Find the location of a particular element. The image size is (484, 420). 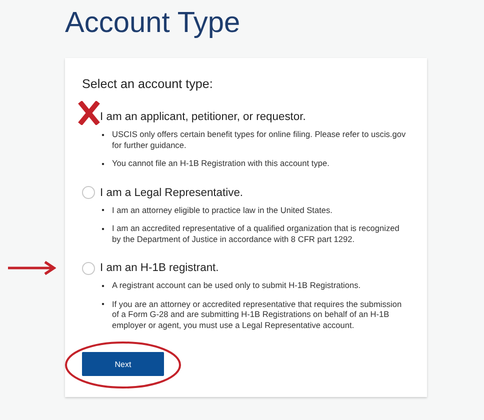

bullet-text: A registrant account can be used only to submit H-1B Registrations. is located at coordinates (237, 285).